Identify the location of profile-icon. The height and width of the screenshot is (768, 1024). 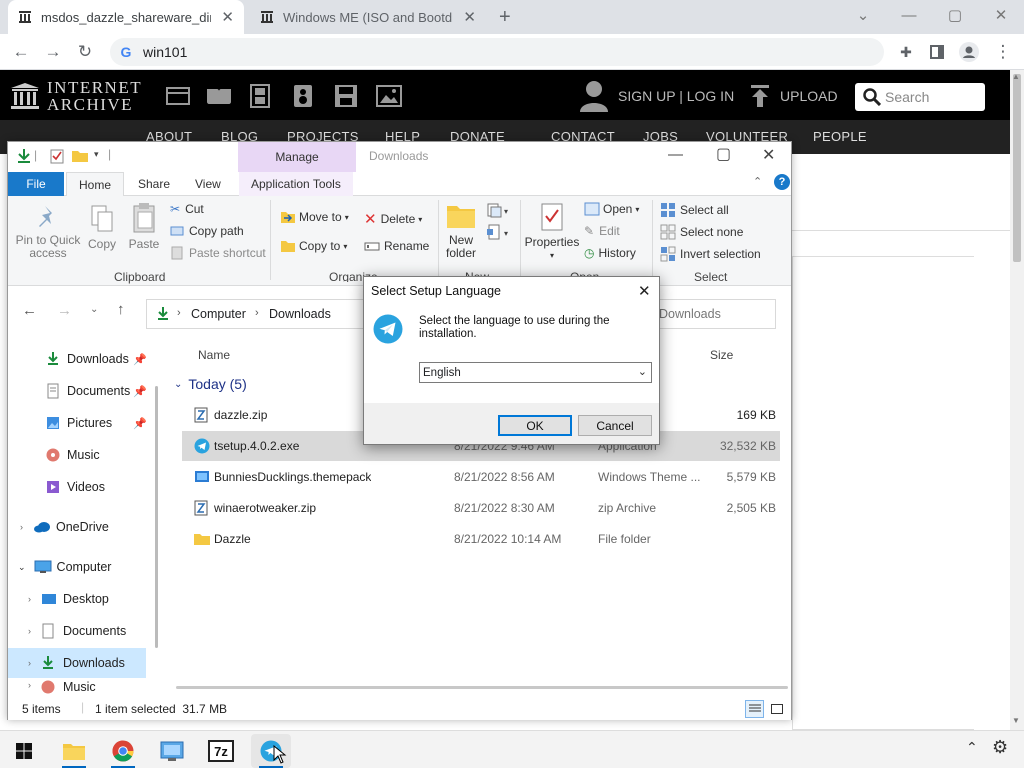
(969, 52).